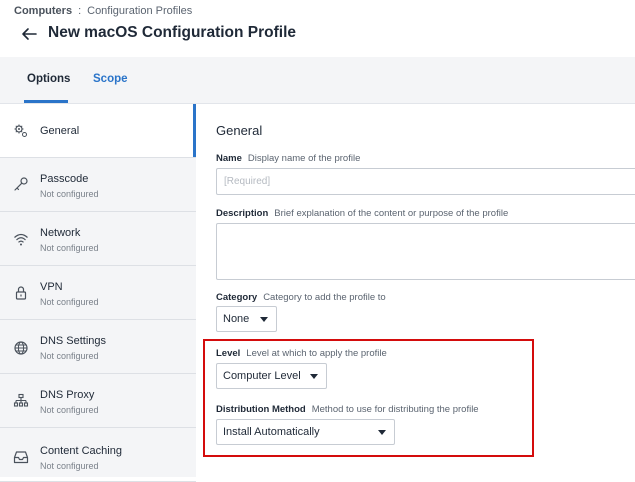  What do you see at coordinates (140, 11) in the screenshot?
I see `breadcrumb-current: Configuration Profiles` at bounding box center [140, 11].